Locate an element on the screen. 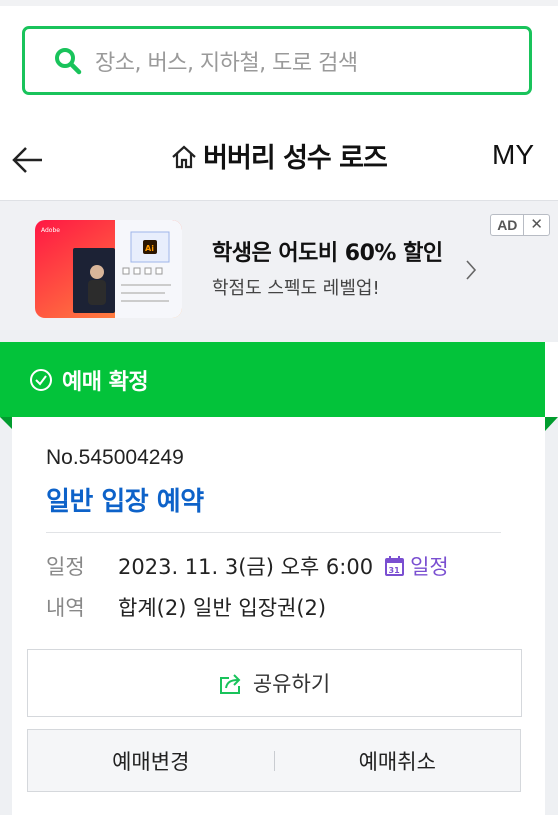  top-strip is located at coordinates (279, 3).